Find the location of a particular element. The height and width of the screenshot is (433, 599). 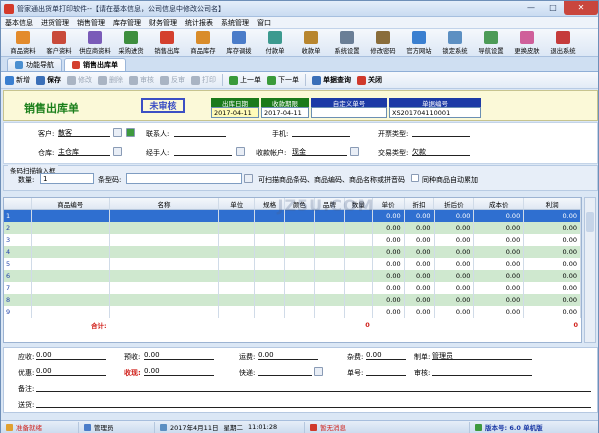

status-user-text: 管理员 is located at coordinates (104, 428).